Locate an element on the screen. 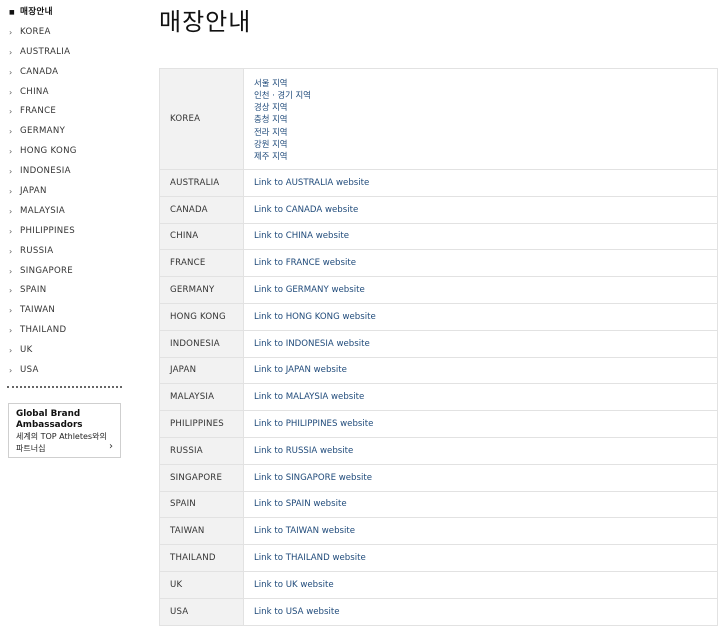 The width and height of the screenshot is (720, 626). sidebar-divider is located at coordinates (64, 387).